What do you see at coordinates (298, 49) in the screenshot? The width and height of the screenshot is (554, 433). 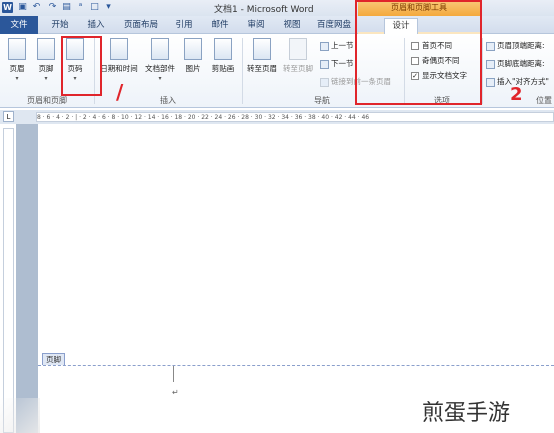 I see `goto-footer-icon` at bounding box center [298, 49].